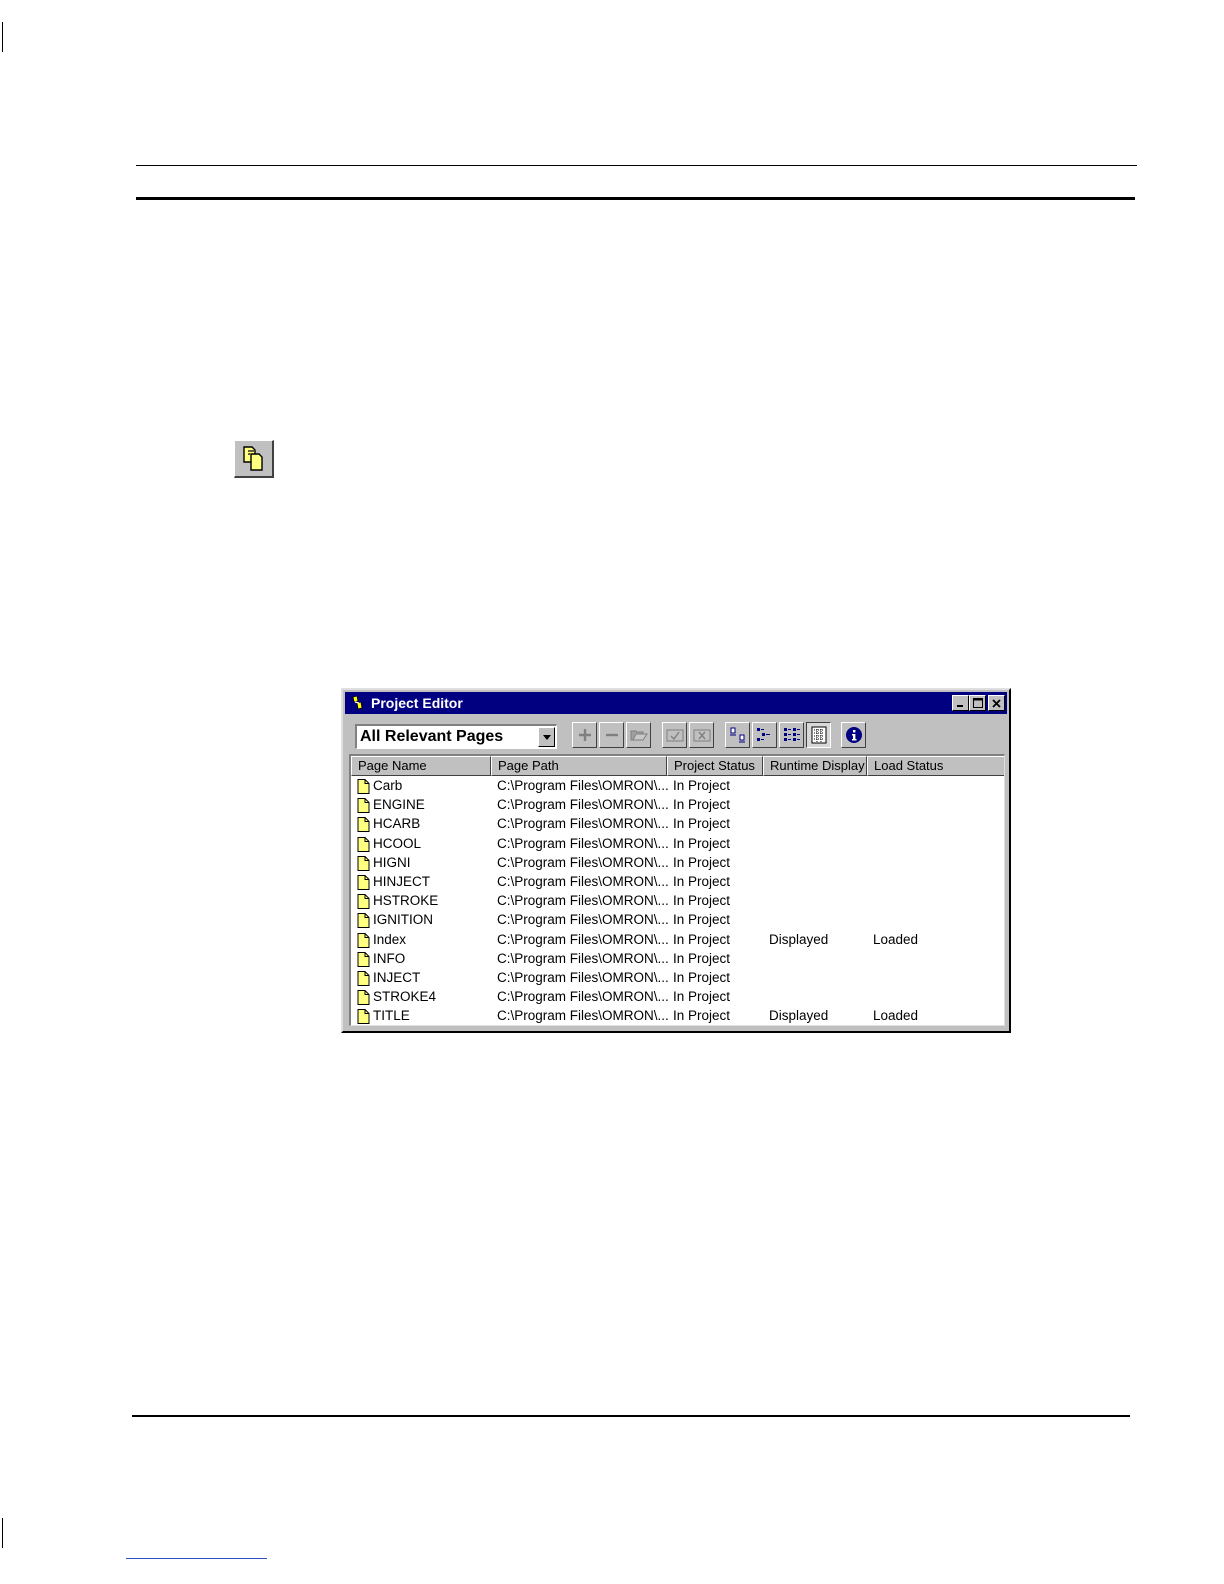 The width and height of the screenshot is (1224, 1584). Describe the element at coordinates (611, 735) in the screenshot. I see `remove-page-button` at that location.